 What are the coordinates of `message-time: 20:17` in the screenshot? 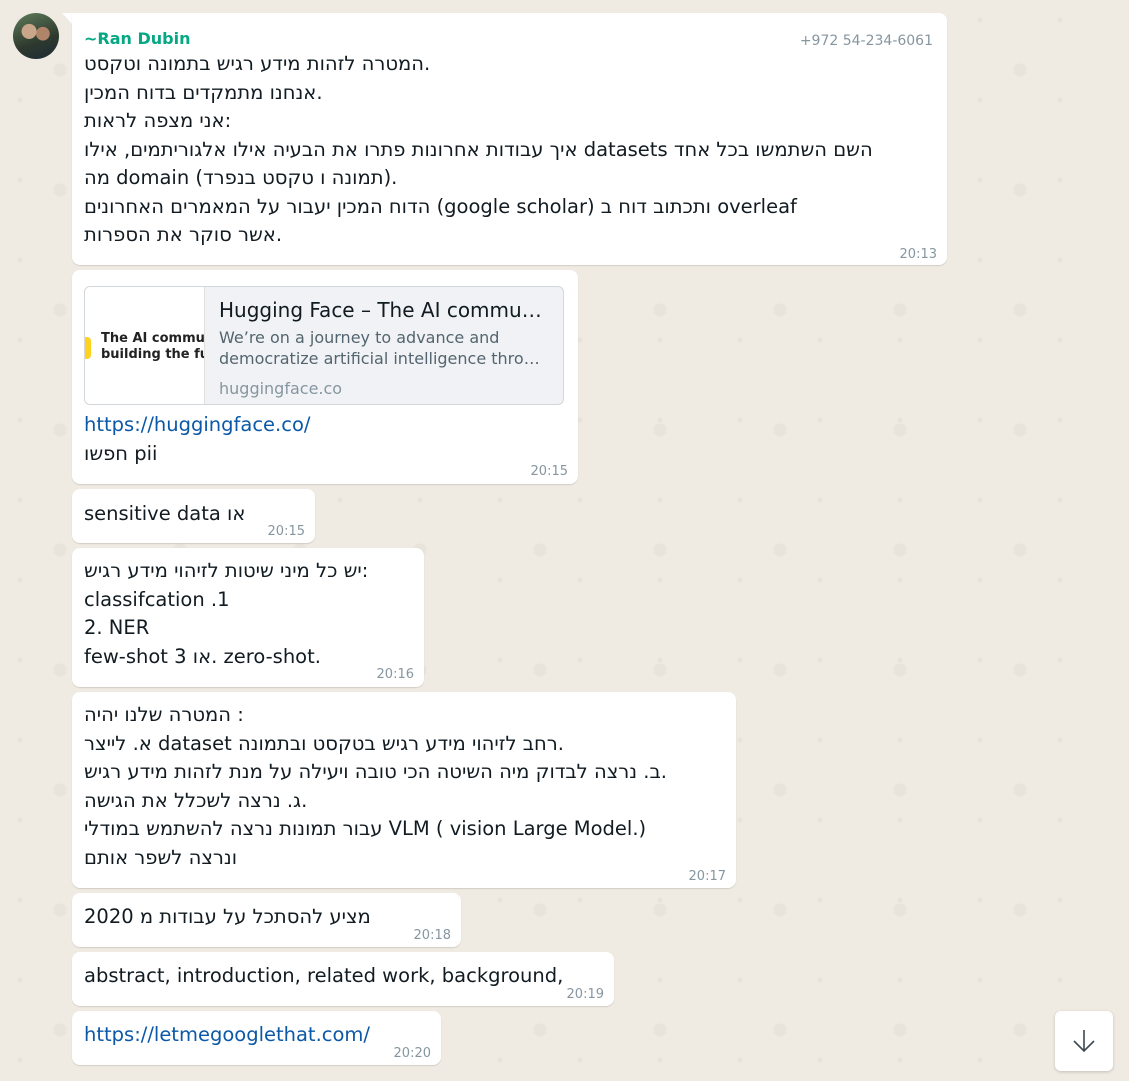 It's located at (707, 876).